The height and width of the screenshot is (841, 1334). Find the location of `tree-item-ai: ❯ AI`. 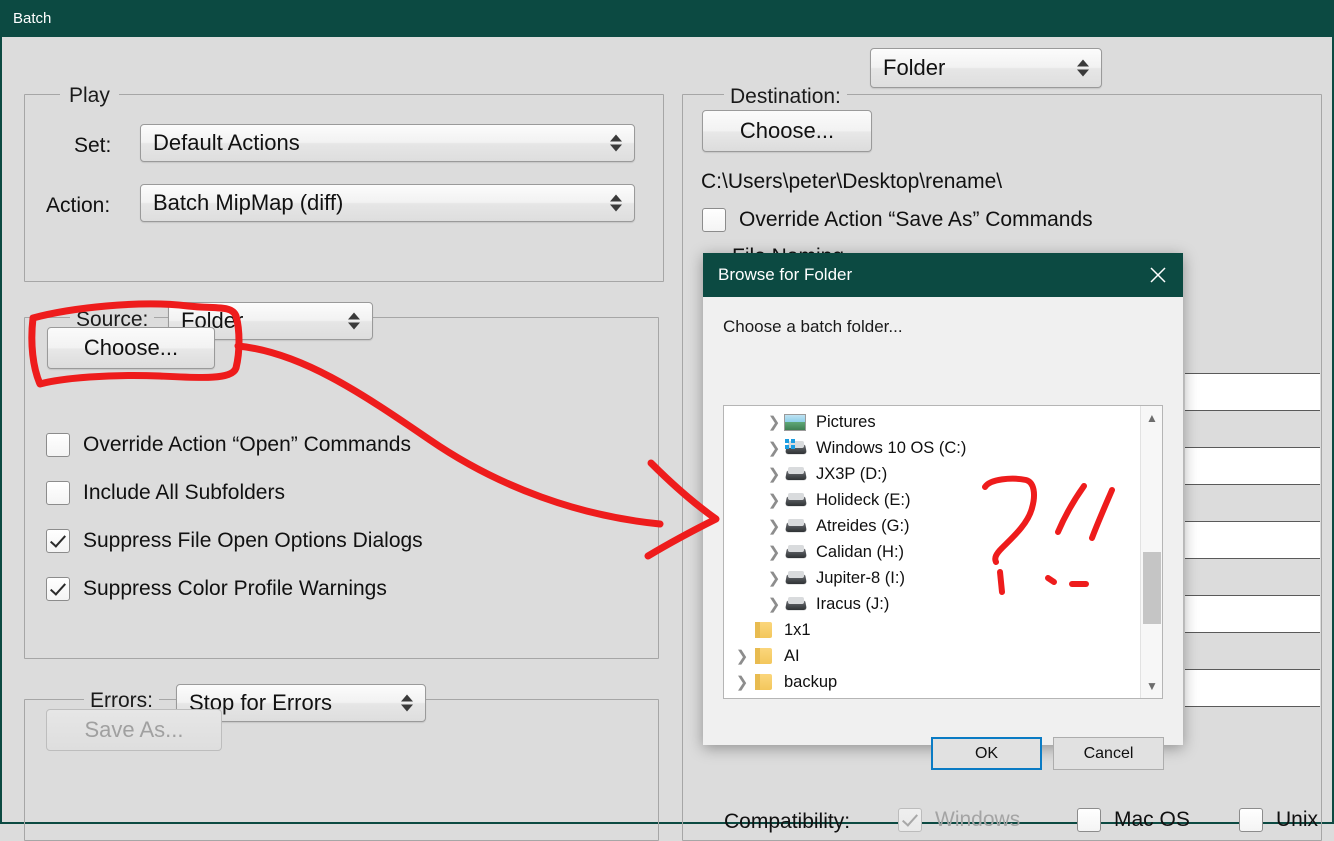

tree-item-ai: ❯ AI is located at coordinates (933, 656).